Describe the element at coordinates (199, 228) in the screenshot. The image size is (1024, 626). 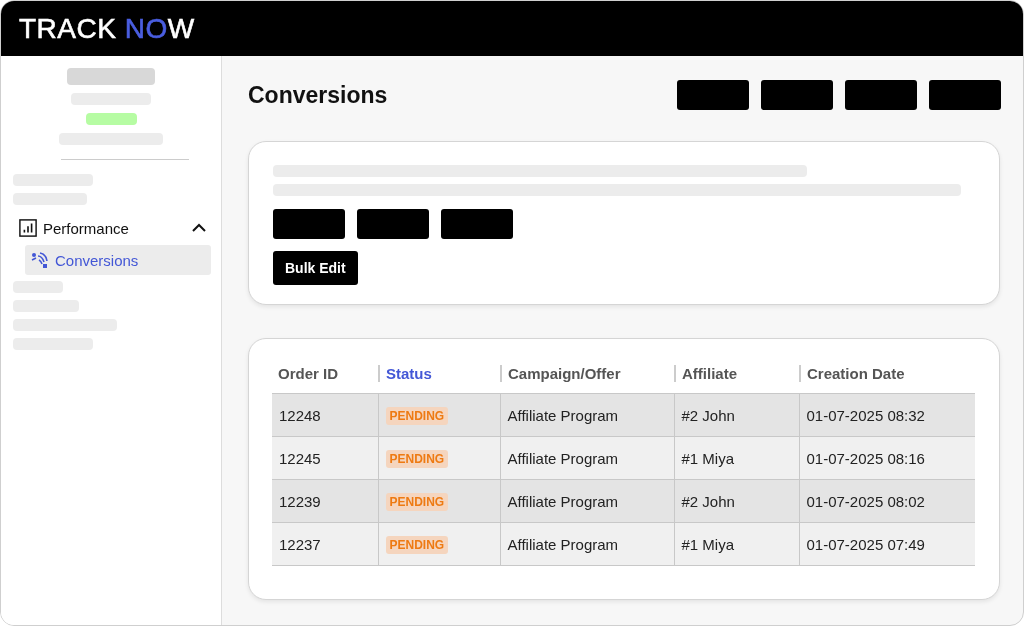
I see `chevron-icon` at that location.